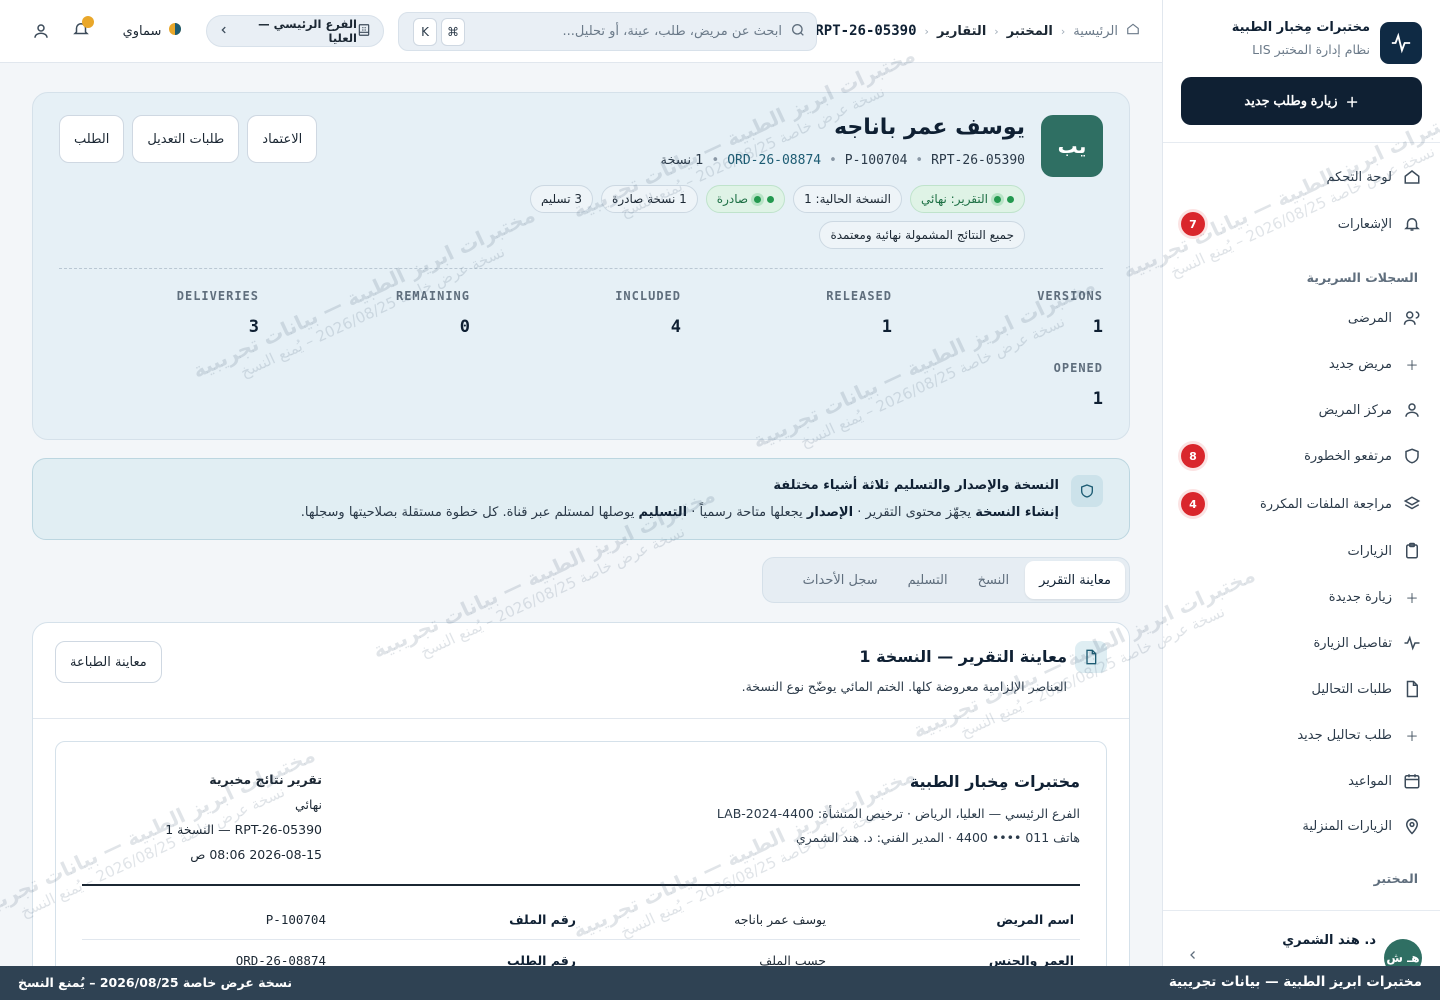  I want to click on breadcrumb-reports: التقارير, so click(961, 31).